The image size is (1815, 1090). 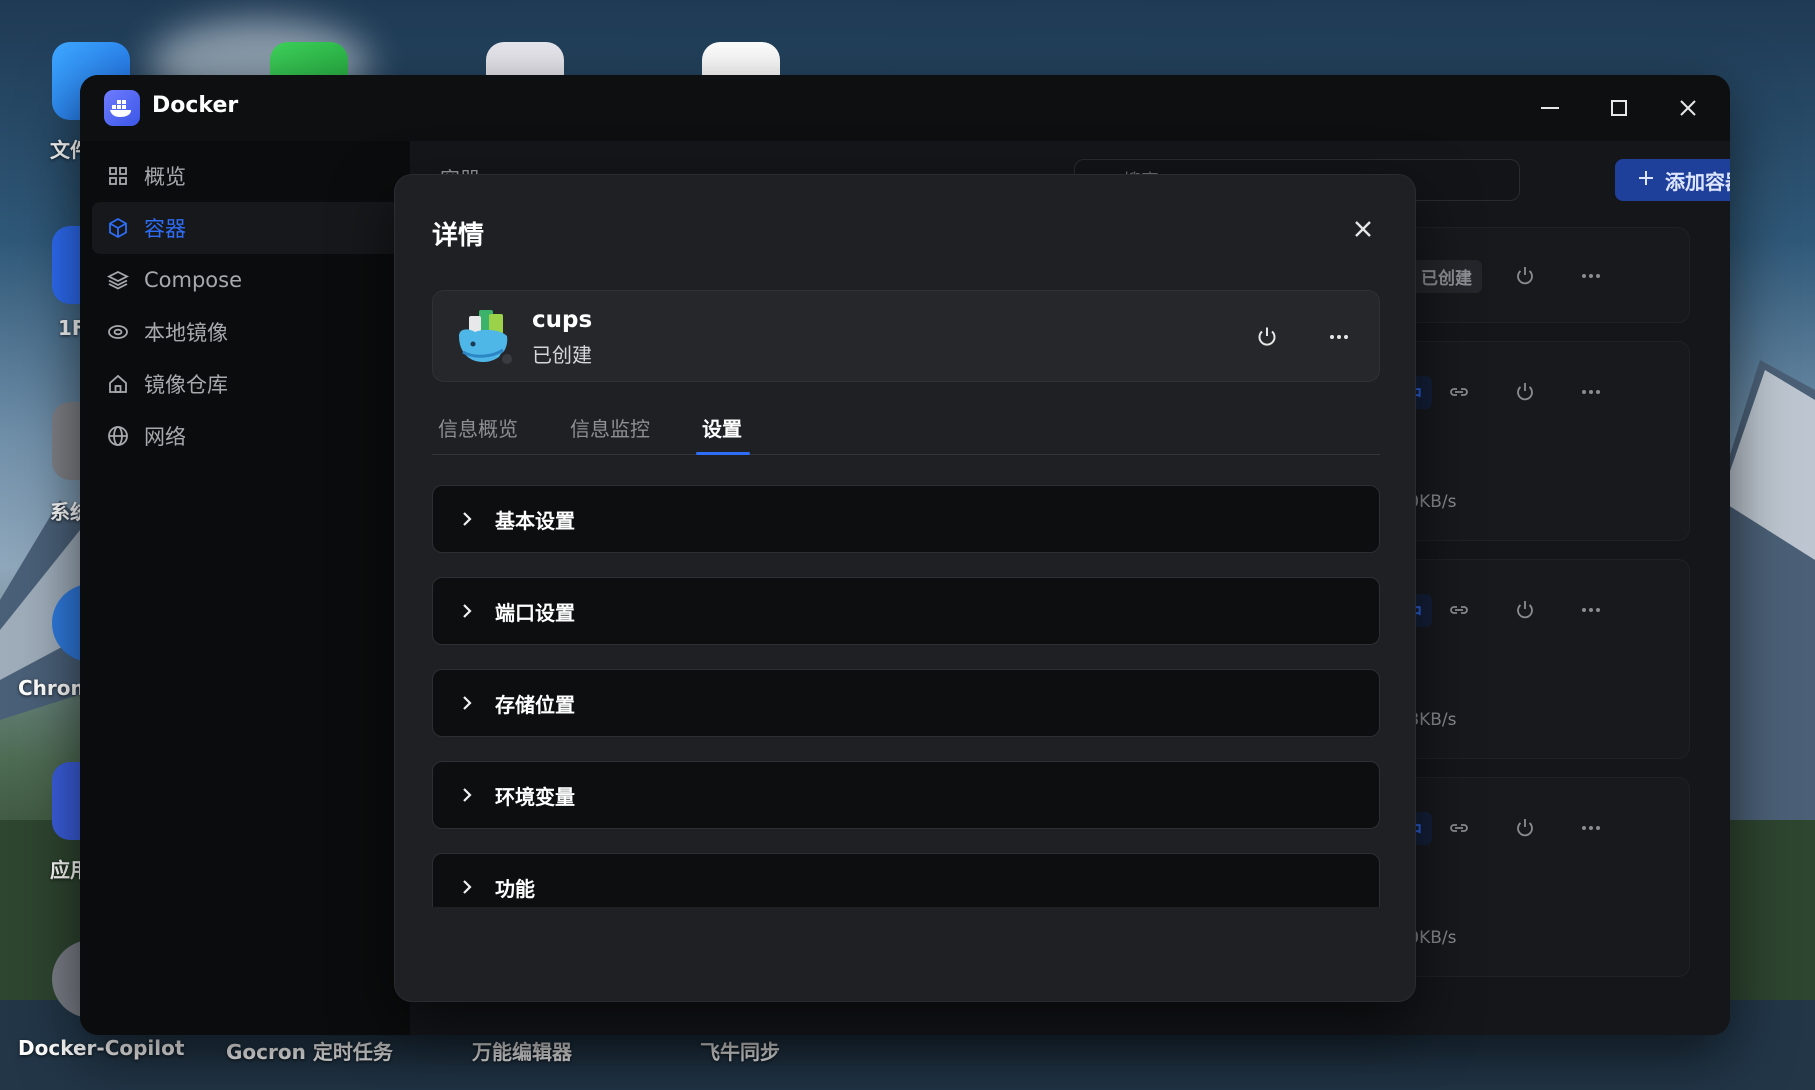 I want to click on container-status: 已创建, so click(x=562, y=355).